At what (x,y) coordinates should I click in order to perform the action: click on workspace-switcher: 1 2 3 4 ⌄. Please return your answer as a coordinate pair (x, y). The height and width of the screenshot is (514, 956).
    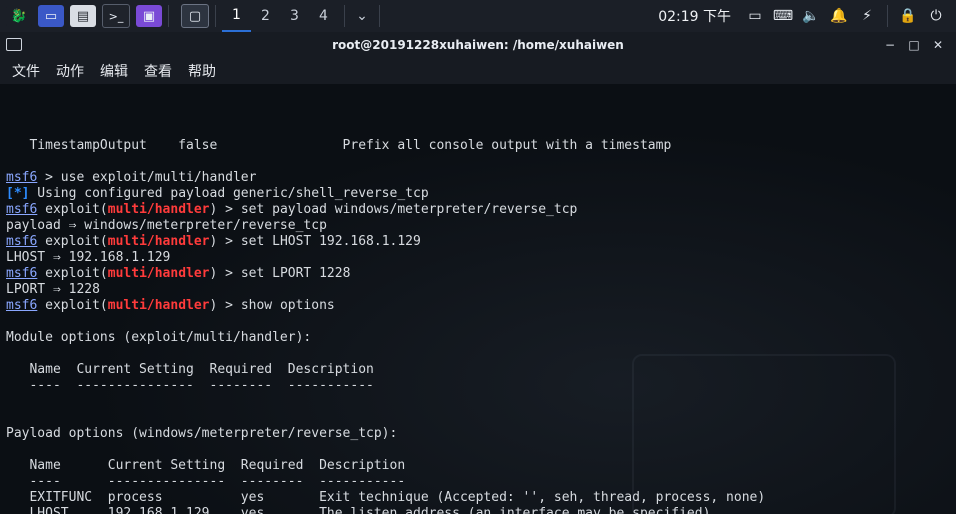
    Looking at the image, I should click on (304, 16).